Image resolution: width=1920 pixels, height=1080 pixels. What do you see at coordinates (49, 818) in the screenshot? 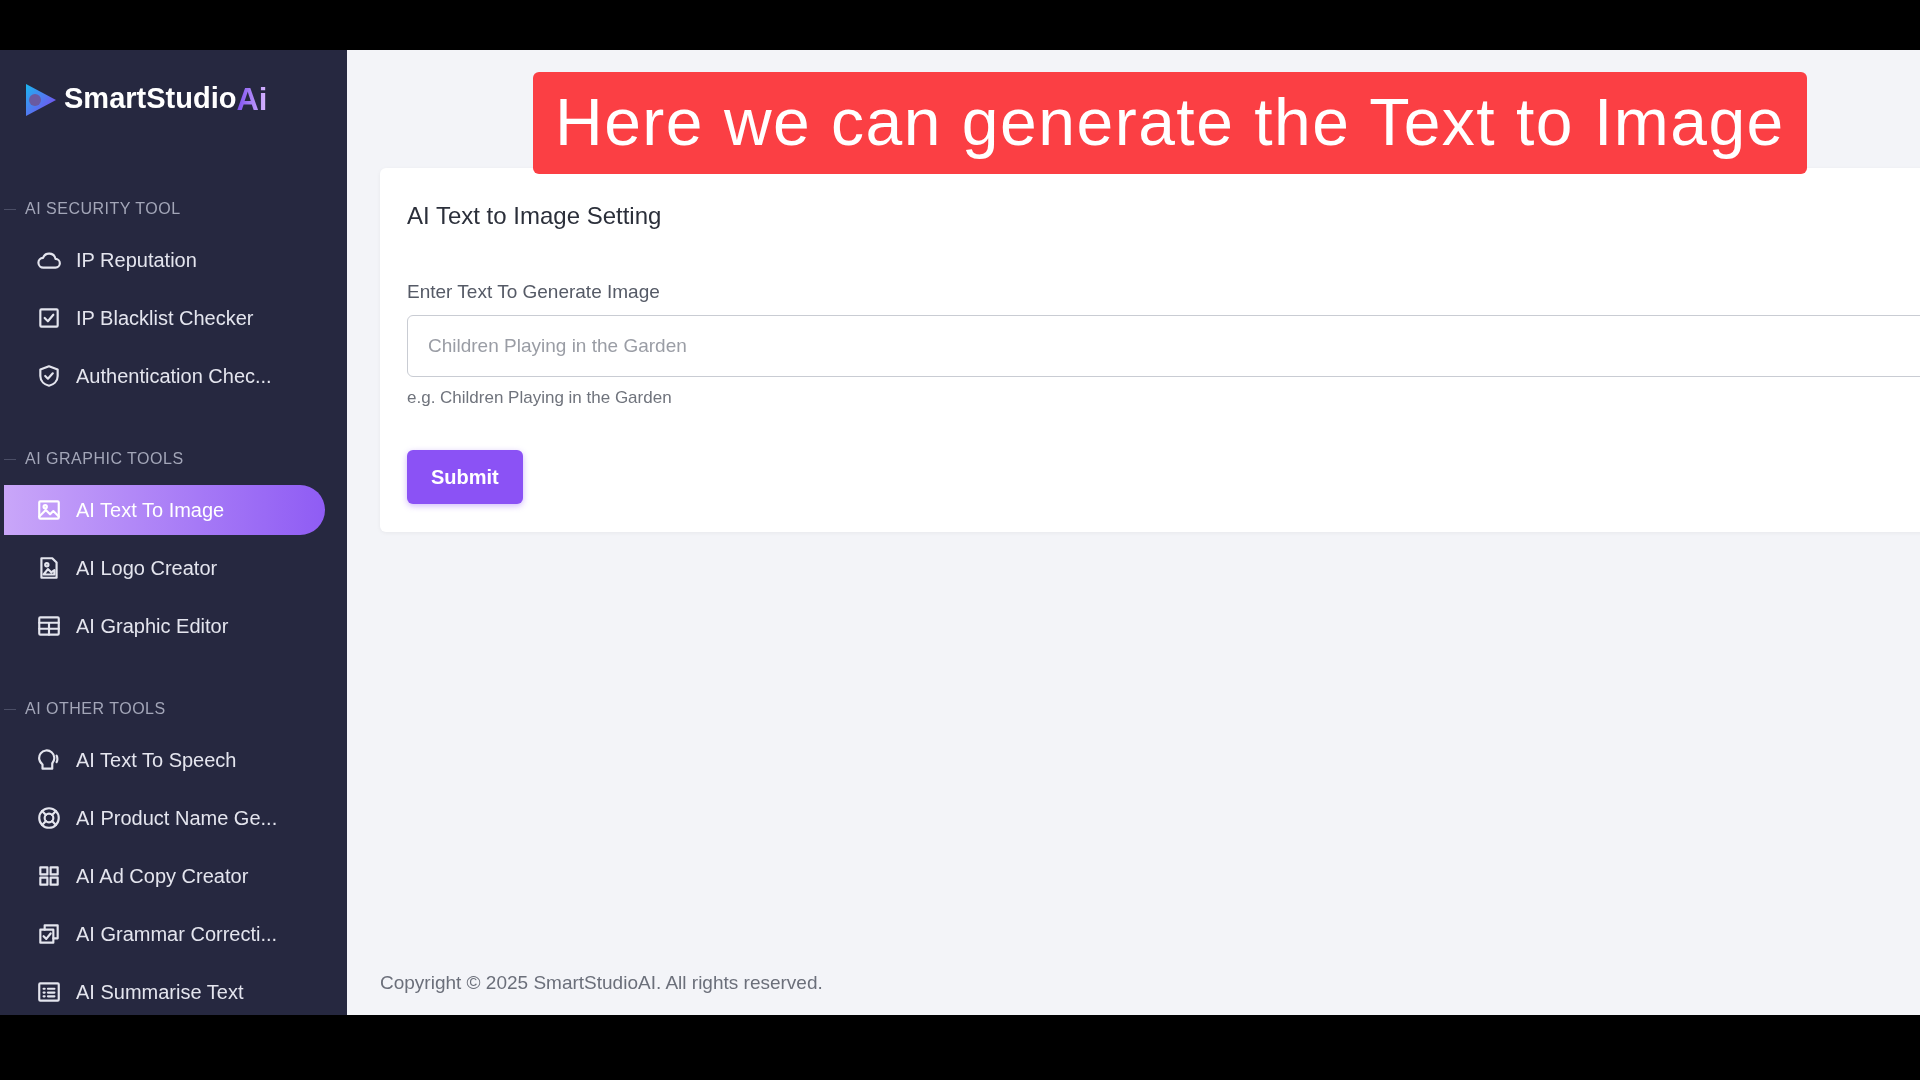
I see `lifebuoy-icon` at bounding box center [49, 818].